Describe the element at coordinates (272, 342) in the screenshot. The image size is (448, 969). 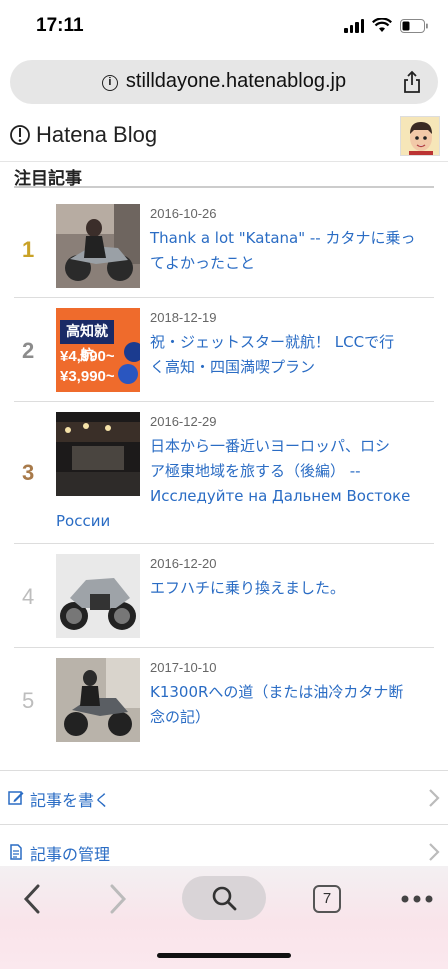
I see `title-line: 祝・ジェットスター就航！ LCCで行` at that location.